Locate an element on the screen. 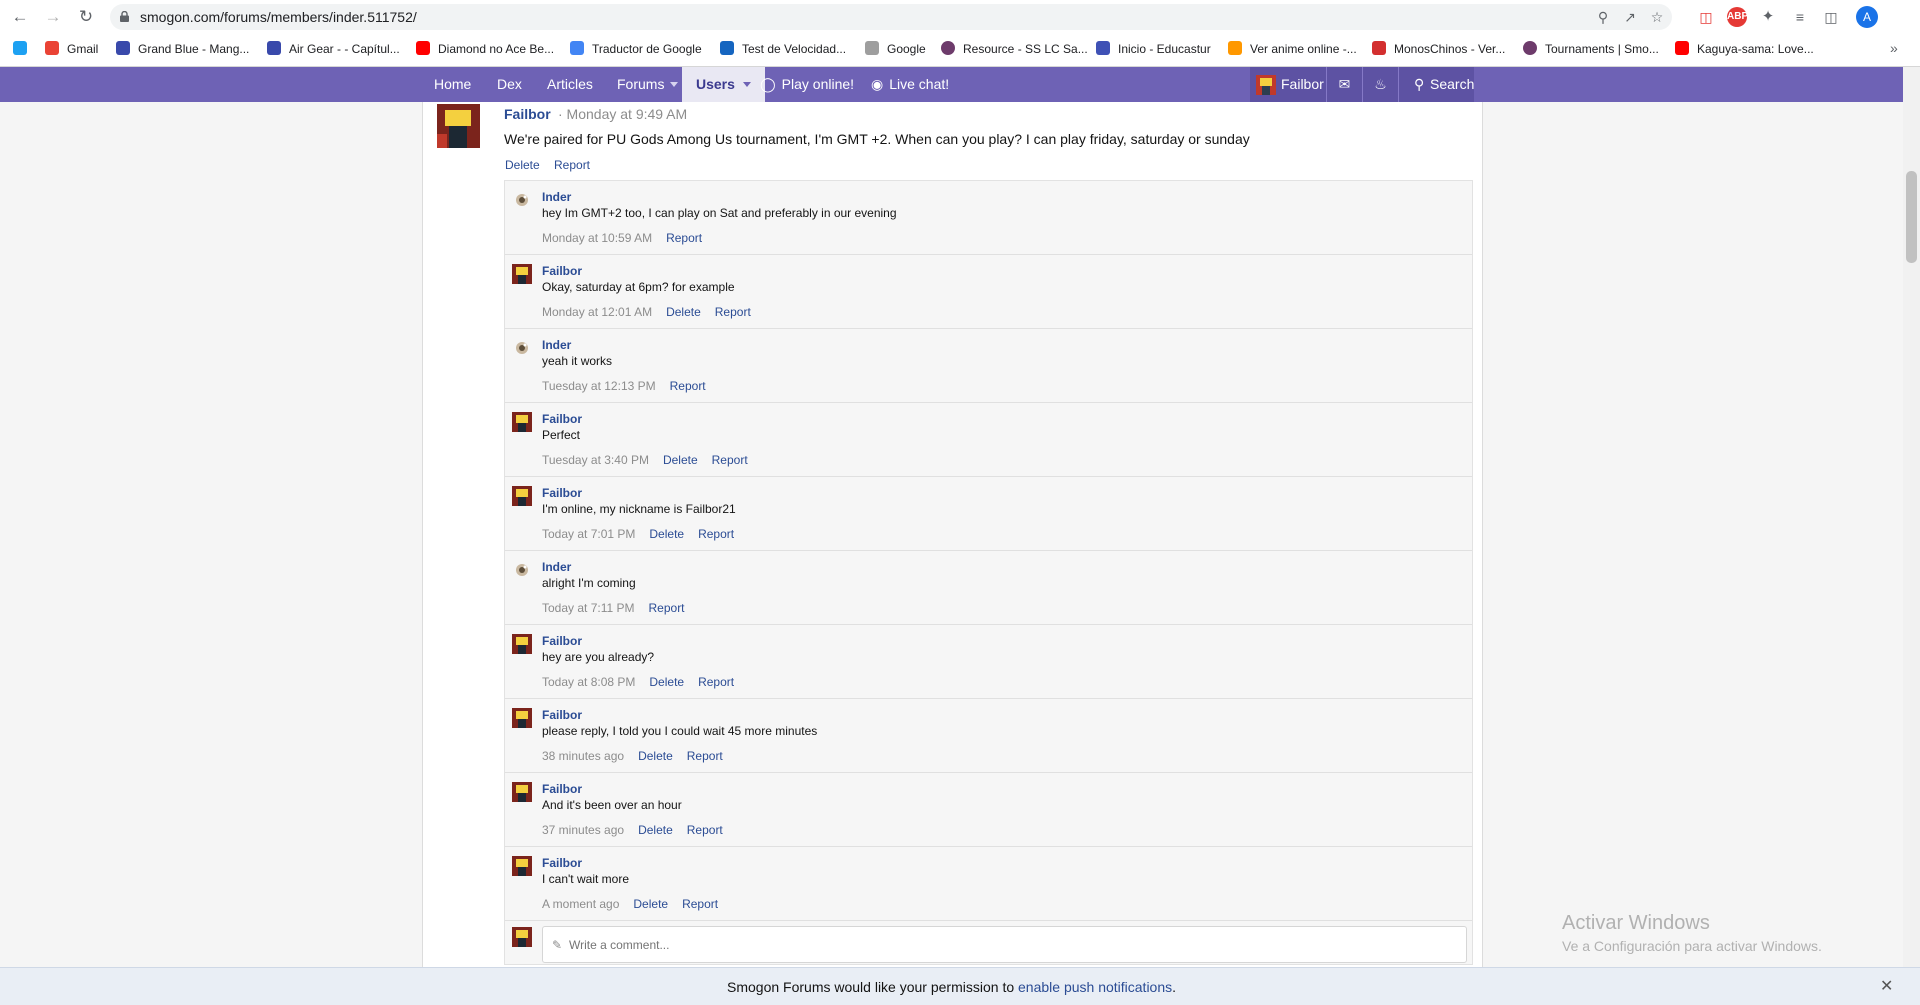  comment-text: I can't wait more is located at coordinates (585, 879).